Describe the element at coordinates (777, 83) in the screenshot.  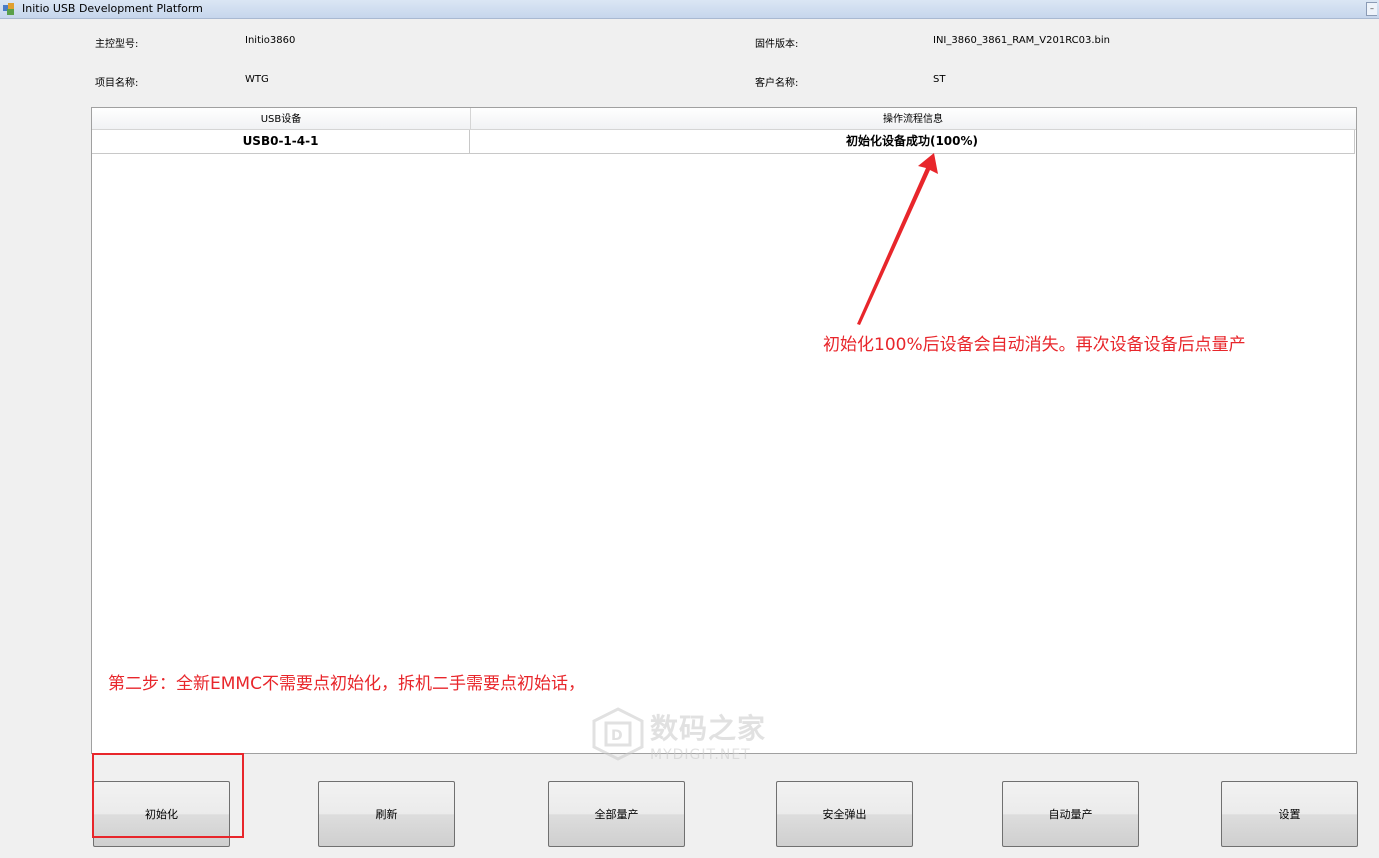
I see `customer-label: 客户名称:` at that location.